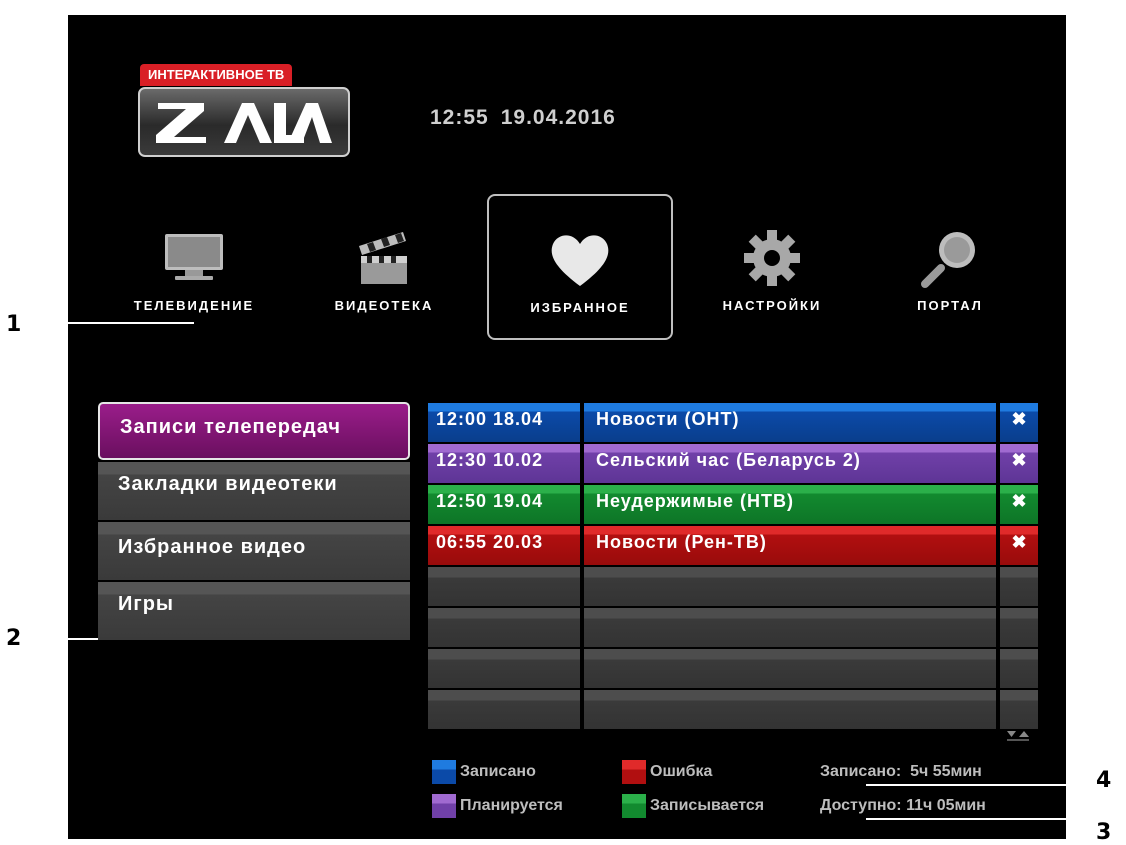  I want to click on gear-icon, so click(772, 258).